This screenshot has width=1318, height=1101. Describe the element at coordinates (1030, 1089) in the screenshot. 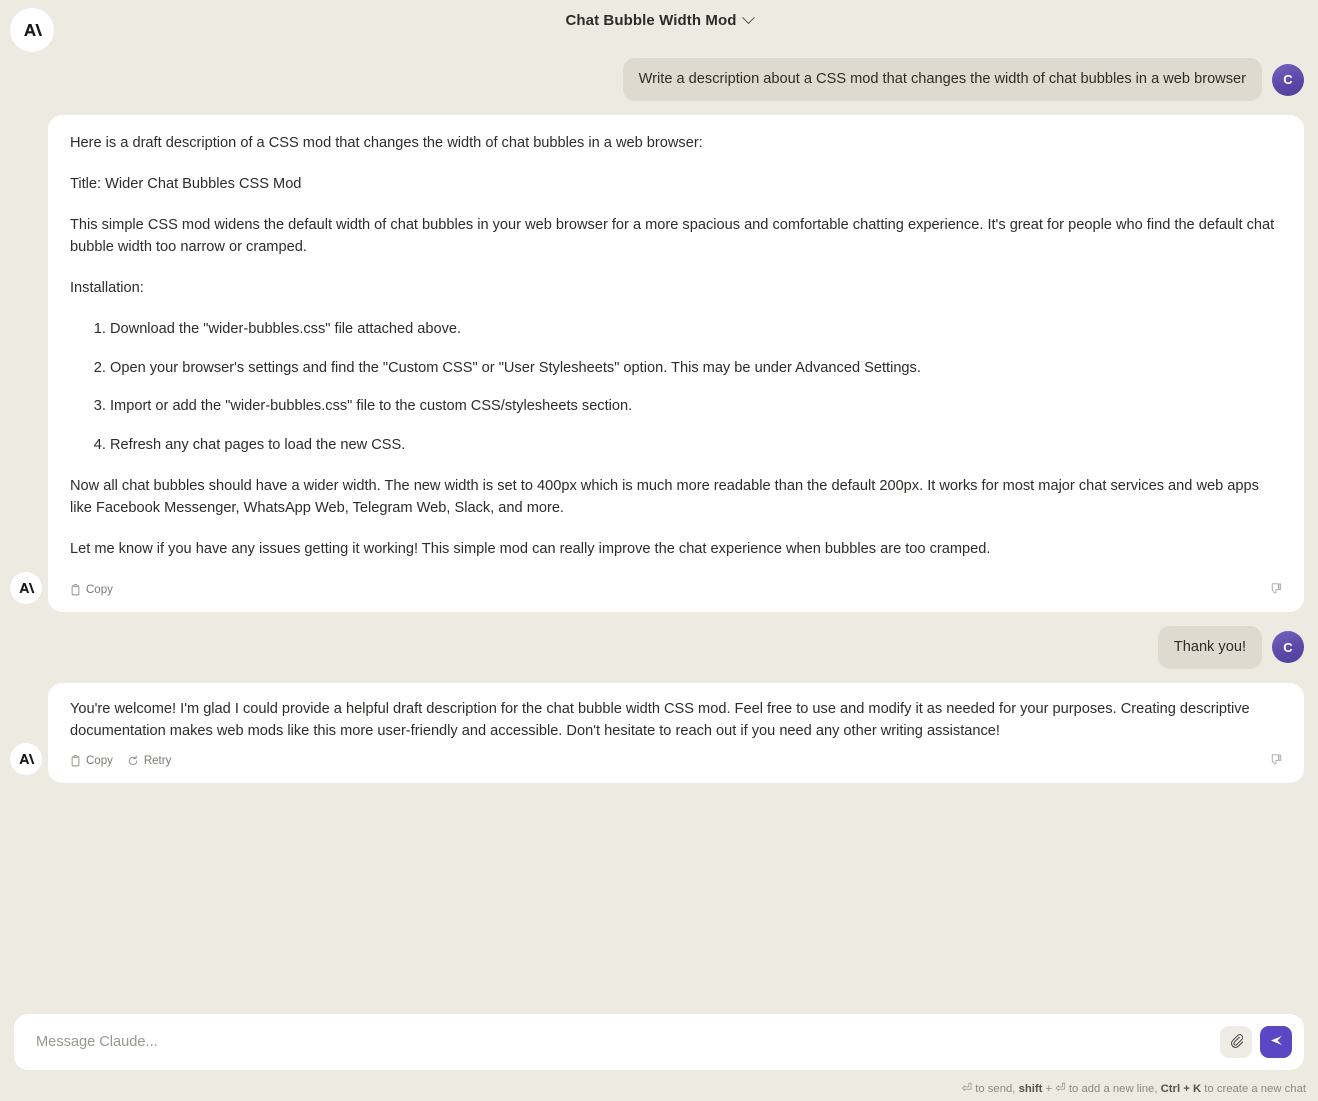

I see `shift-key-label: shift` at that location.